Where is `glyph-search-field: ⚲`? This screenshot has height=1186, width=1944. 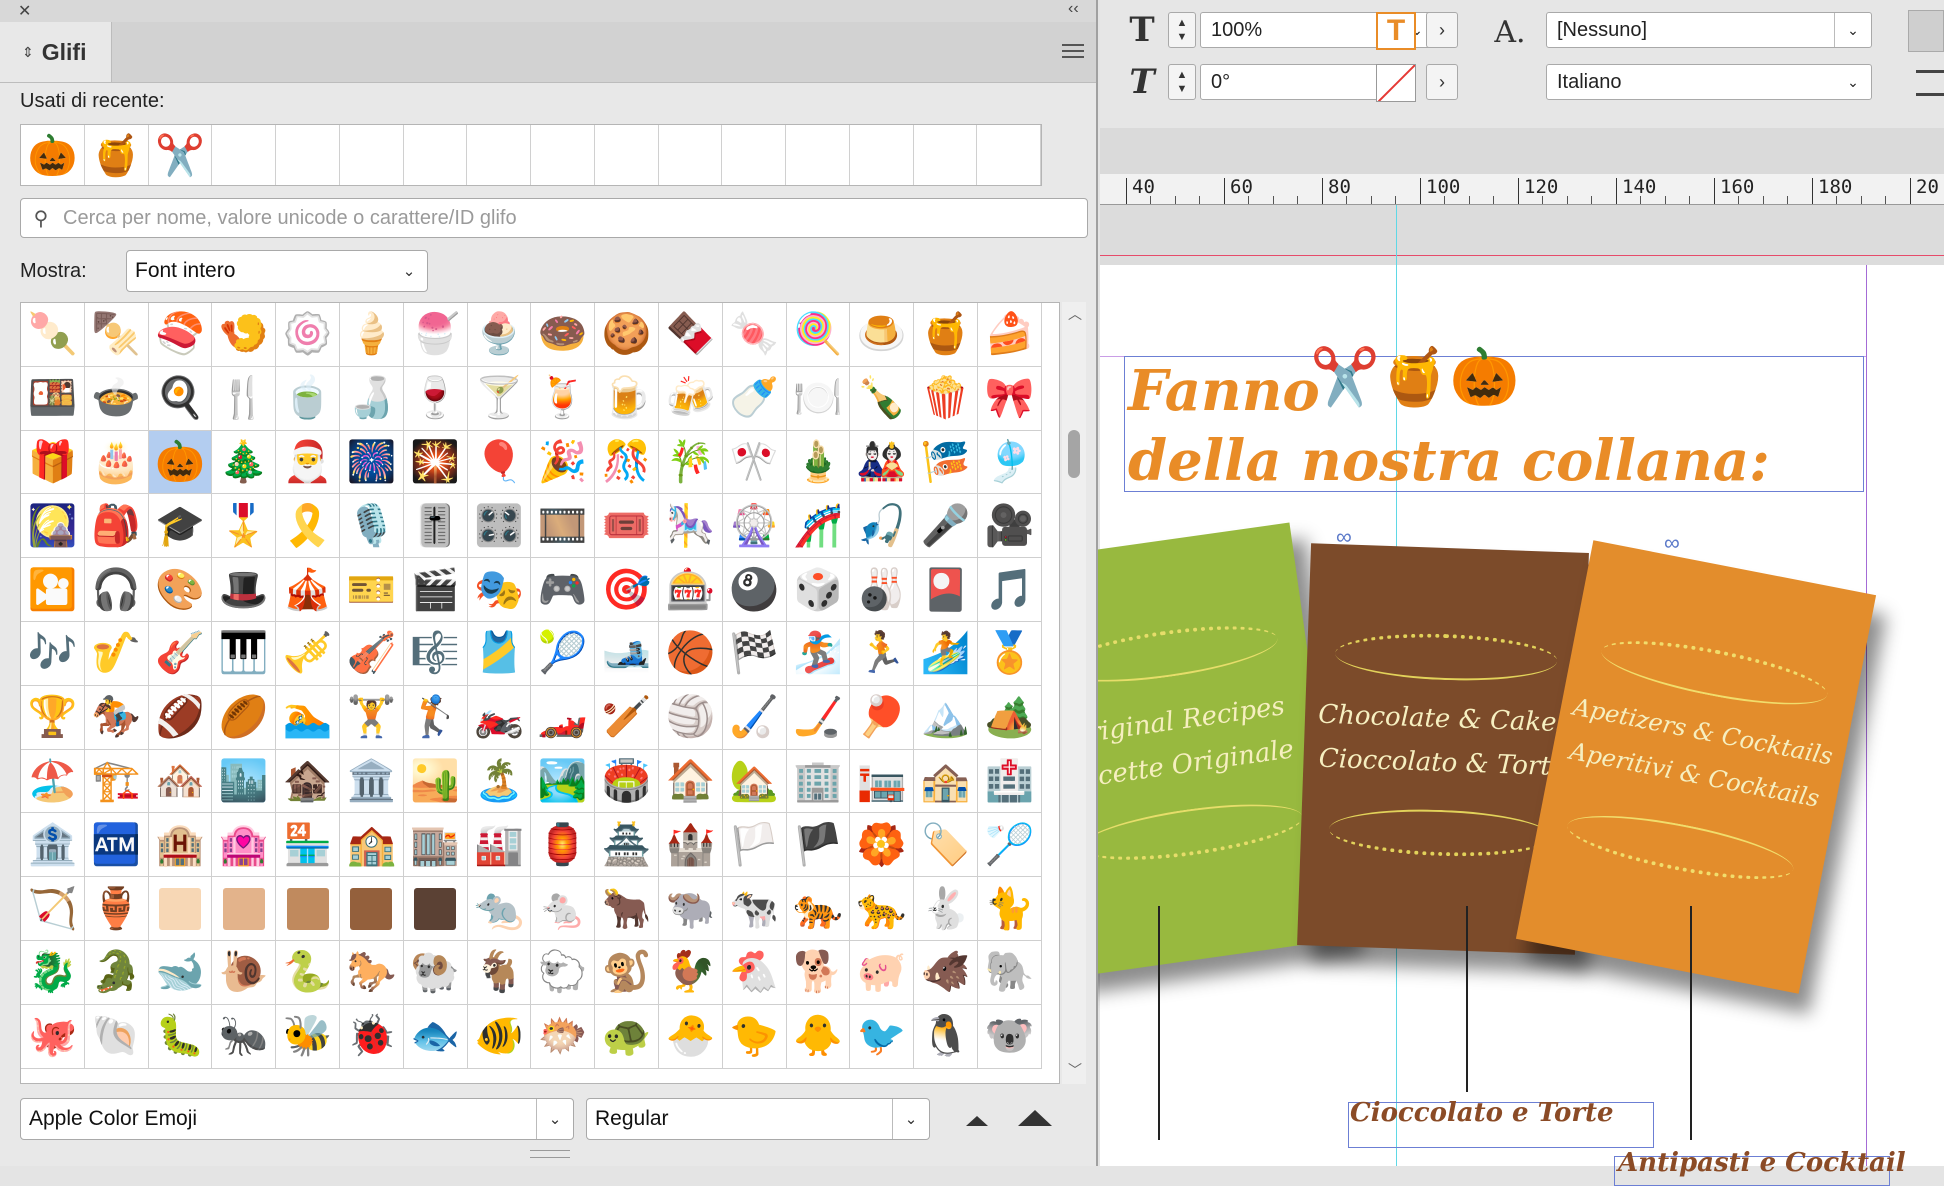 glyph-search-field: ⚲ is located at coordinates (554, 218).